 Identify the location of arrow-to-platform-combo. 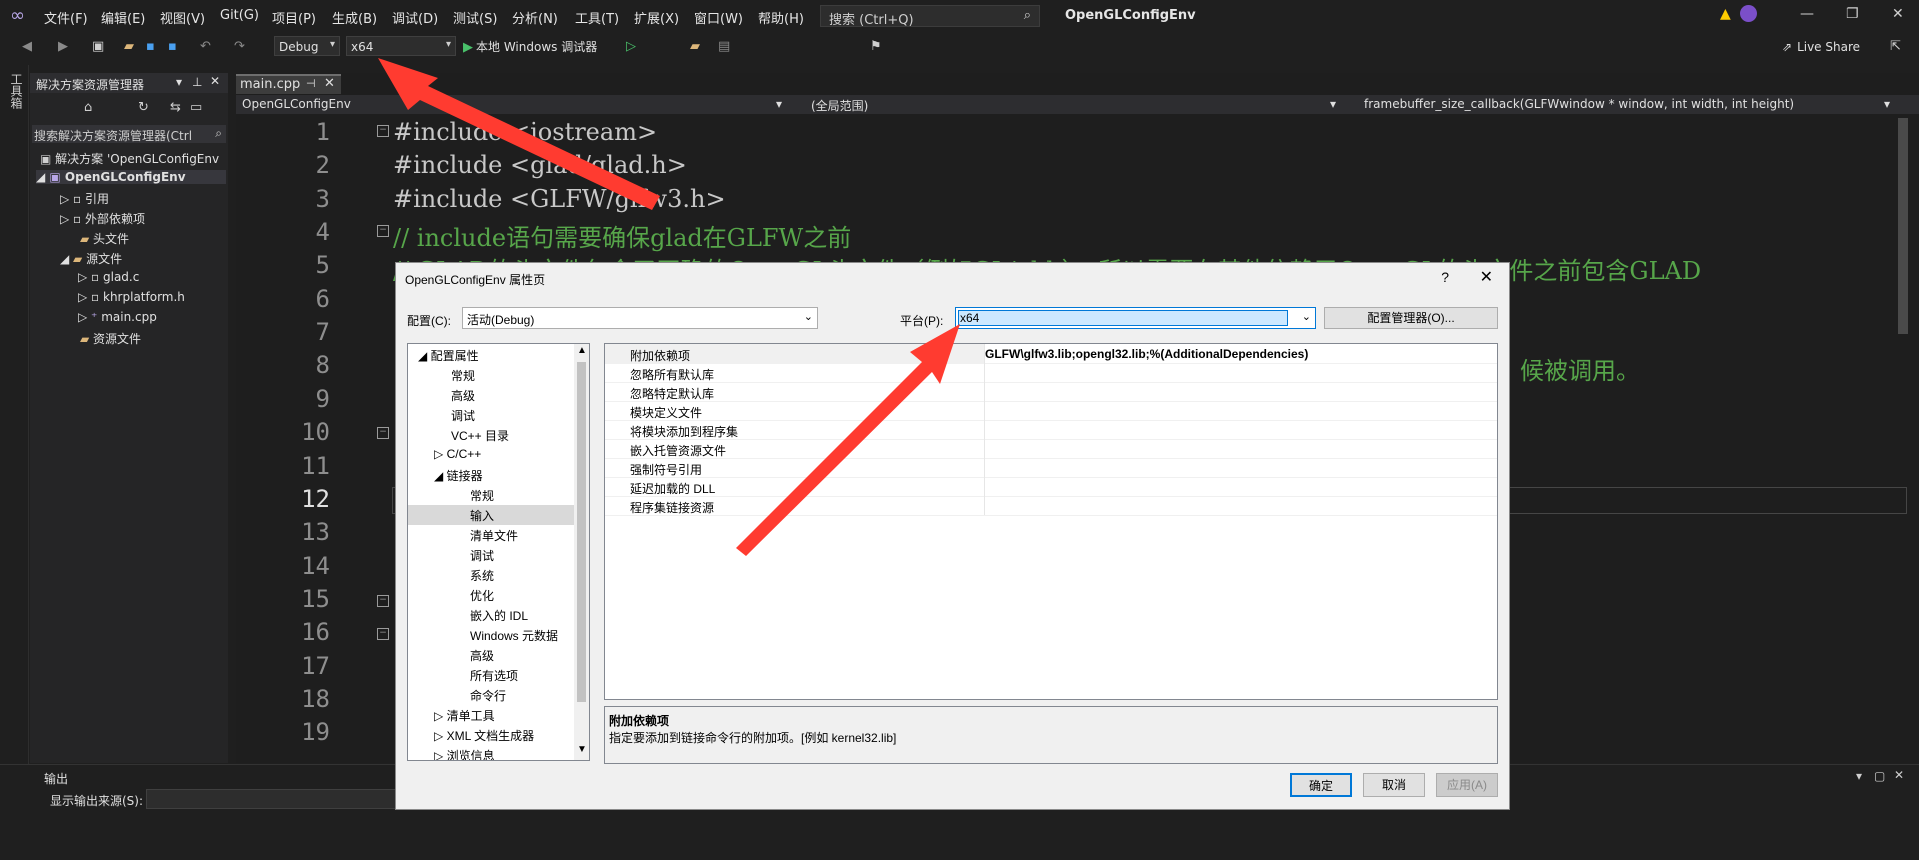
(519, 134).